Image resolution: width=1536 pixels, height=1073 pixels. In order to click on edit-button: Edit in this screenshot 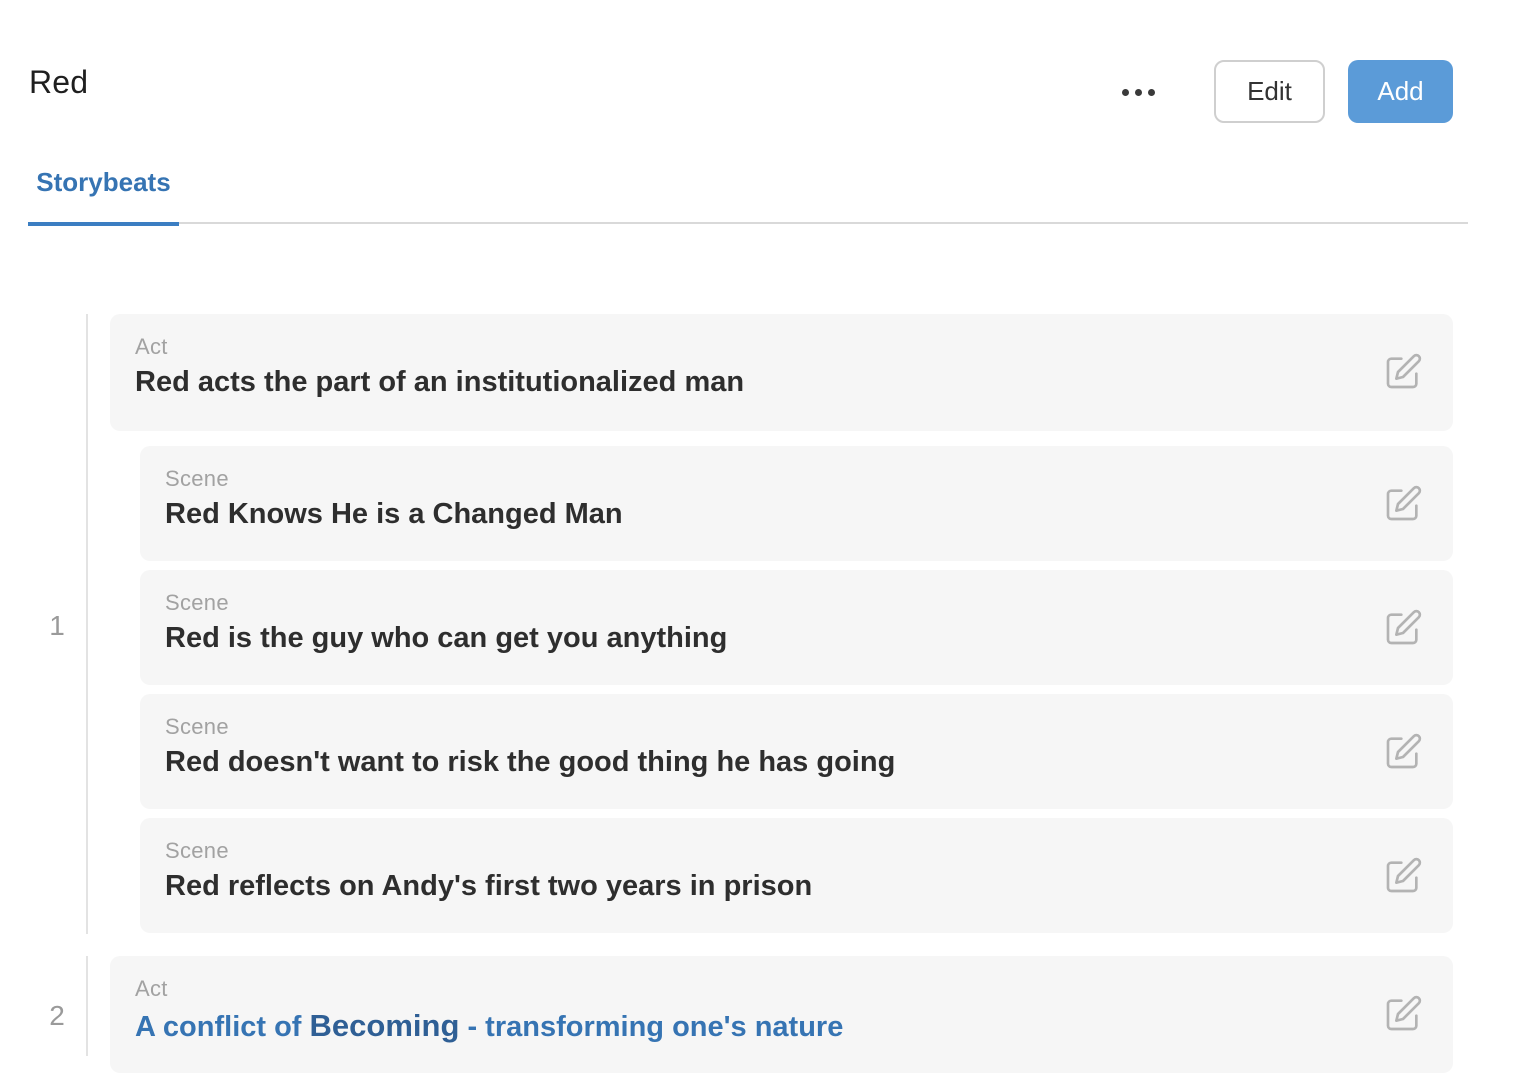, I will do `click(1269, 91)`.